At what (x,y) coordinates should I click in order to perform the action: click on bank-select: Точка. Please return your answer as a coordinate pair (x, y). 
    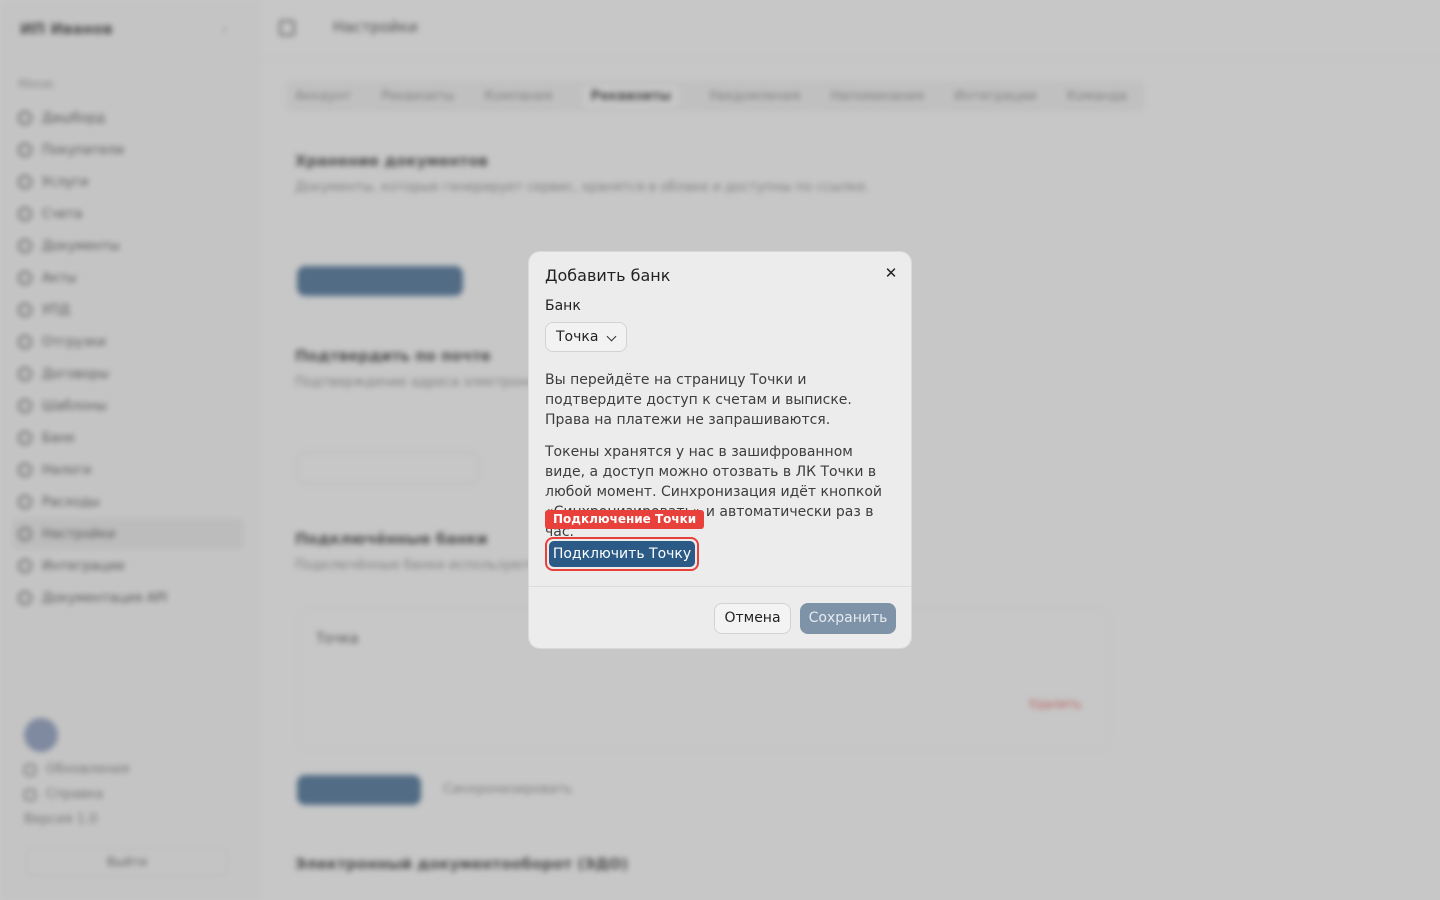
    Looking at the image, I should click on (586, 337).